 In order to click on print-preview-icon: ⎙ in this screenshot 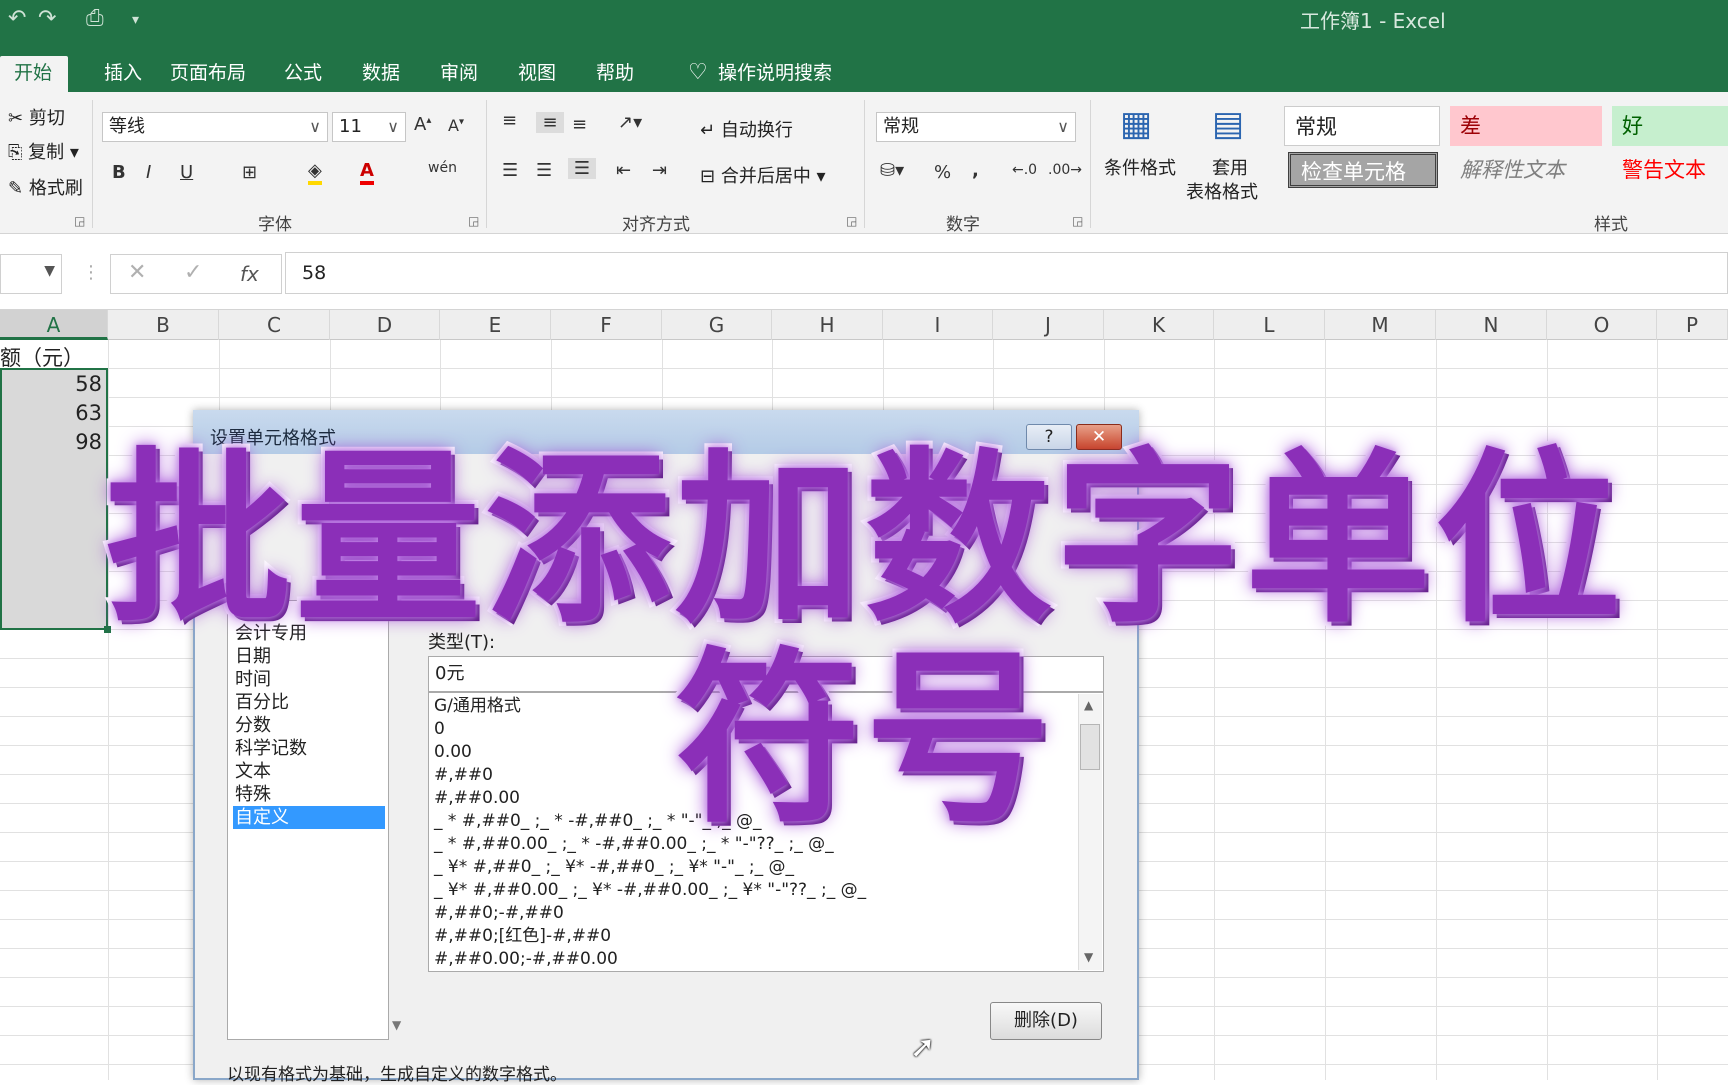, I will do `click(95, 18)`.